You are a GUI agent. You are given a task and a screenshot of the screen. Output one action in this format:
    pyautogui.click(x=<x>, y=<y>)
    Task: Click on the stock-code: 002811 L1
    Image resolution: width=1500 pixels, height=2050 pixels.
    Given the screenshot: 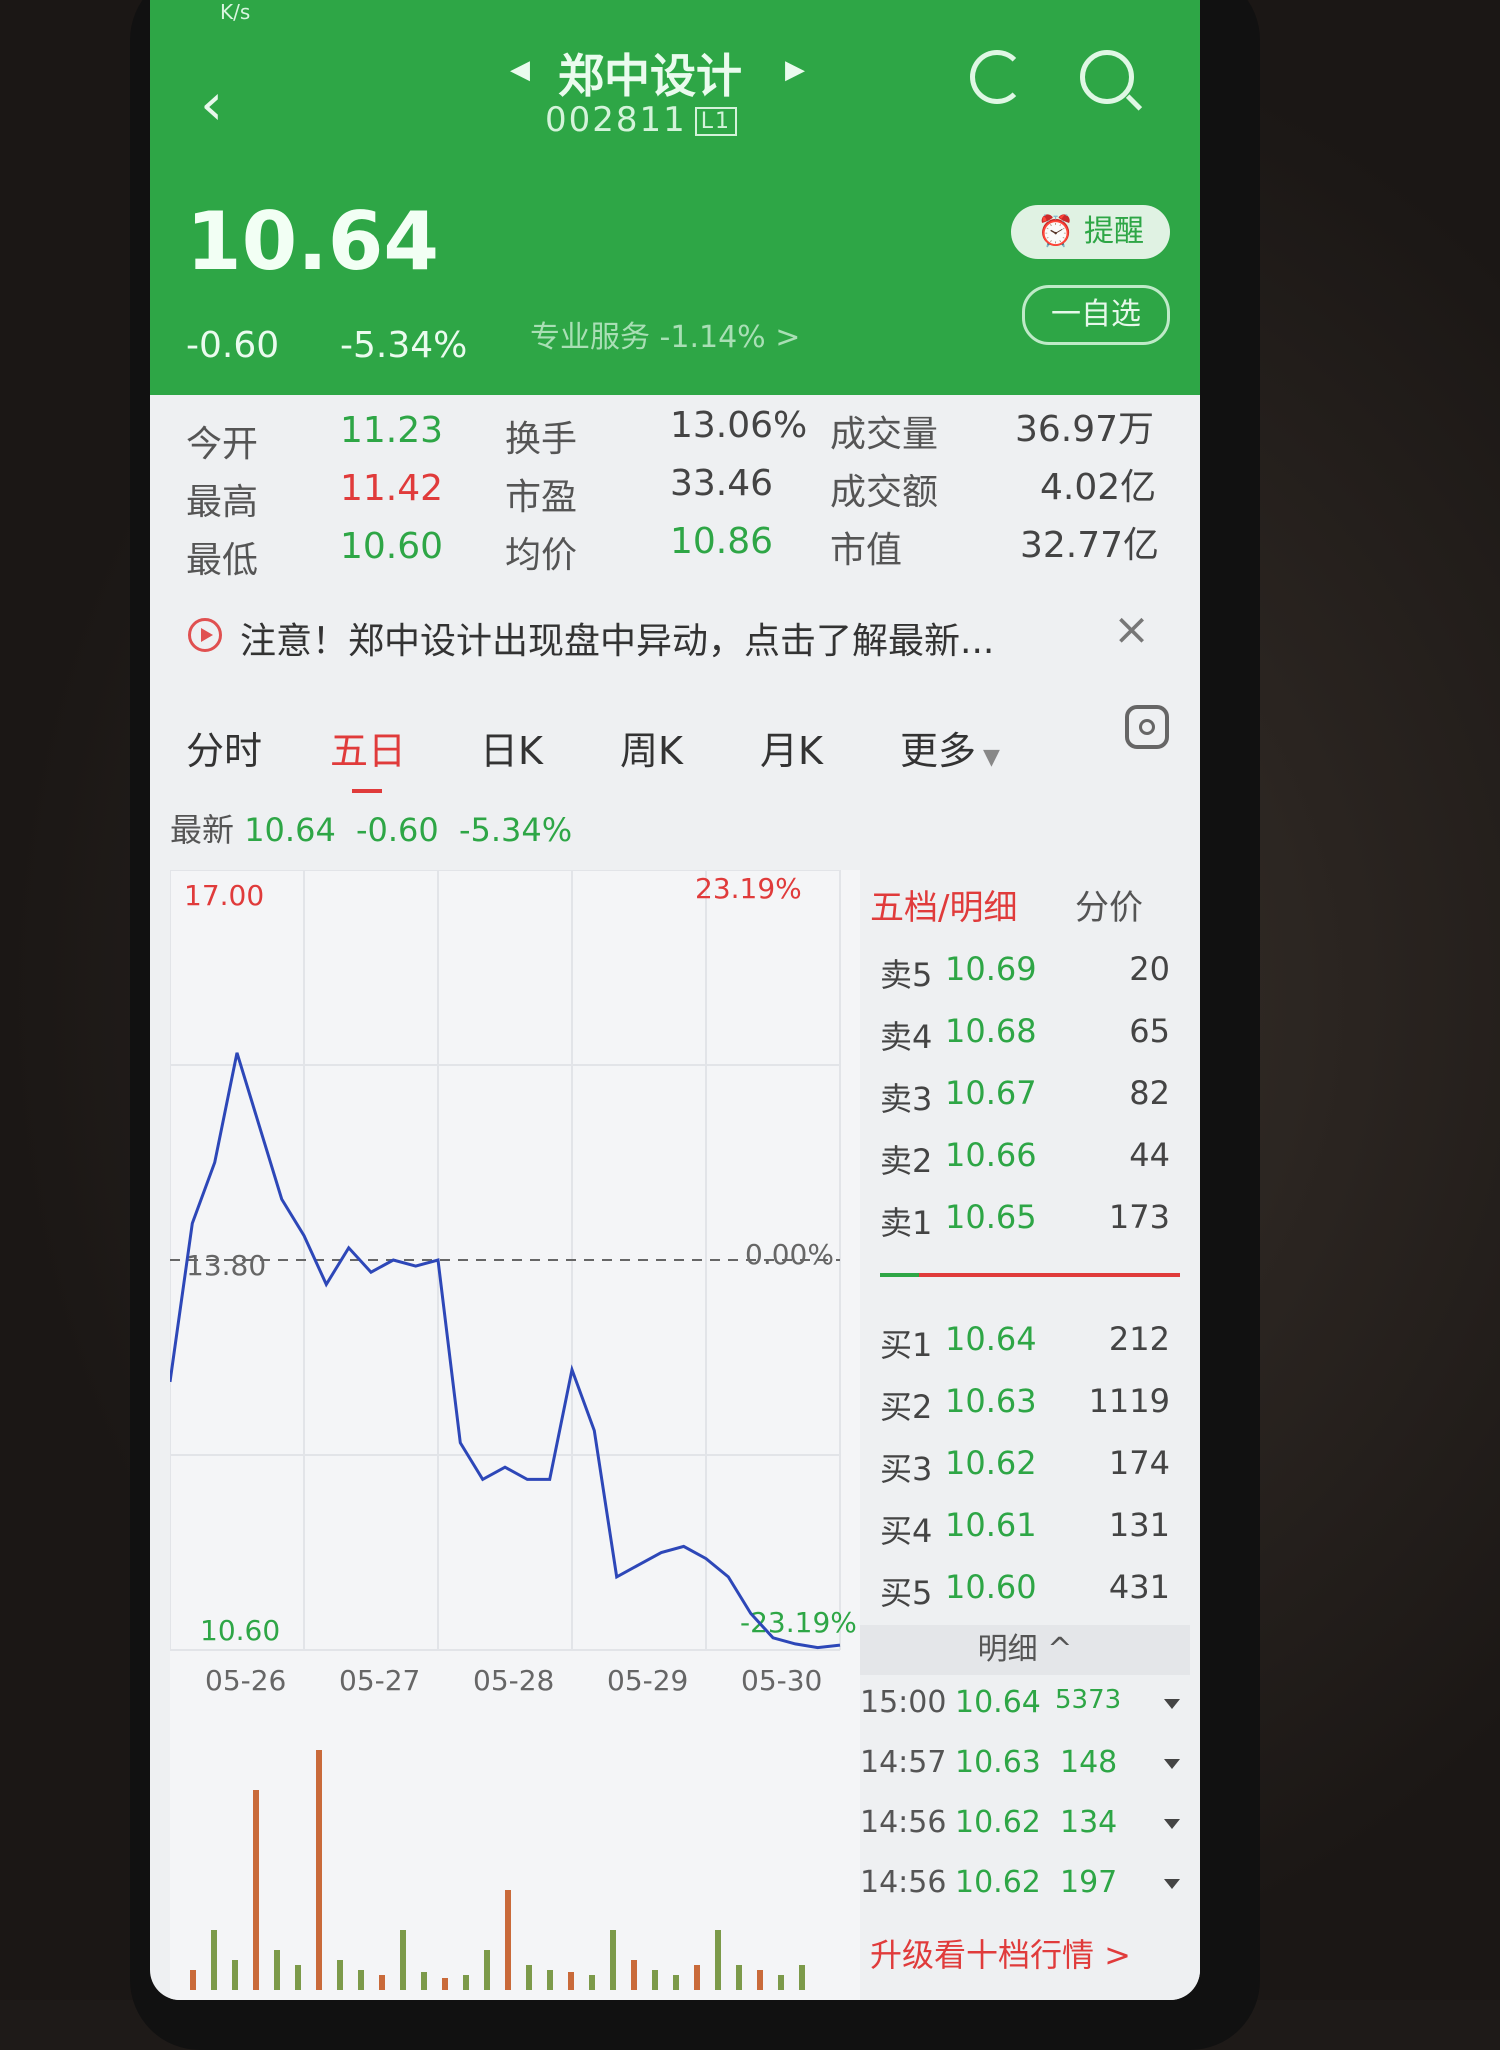 What is the action you would take?
    pyautogui.click(x=641, y=120)
    